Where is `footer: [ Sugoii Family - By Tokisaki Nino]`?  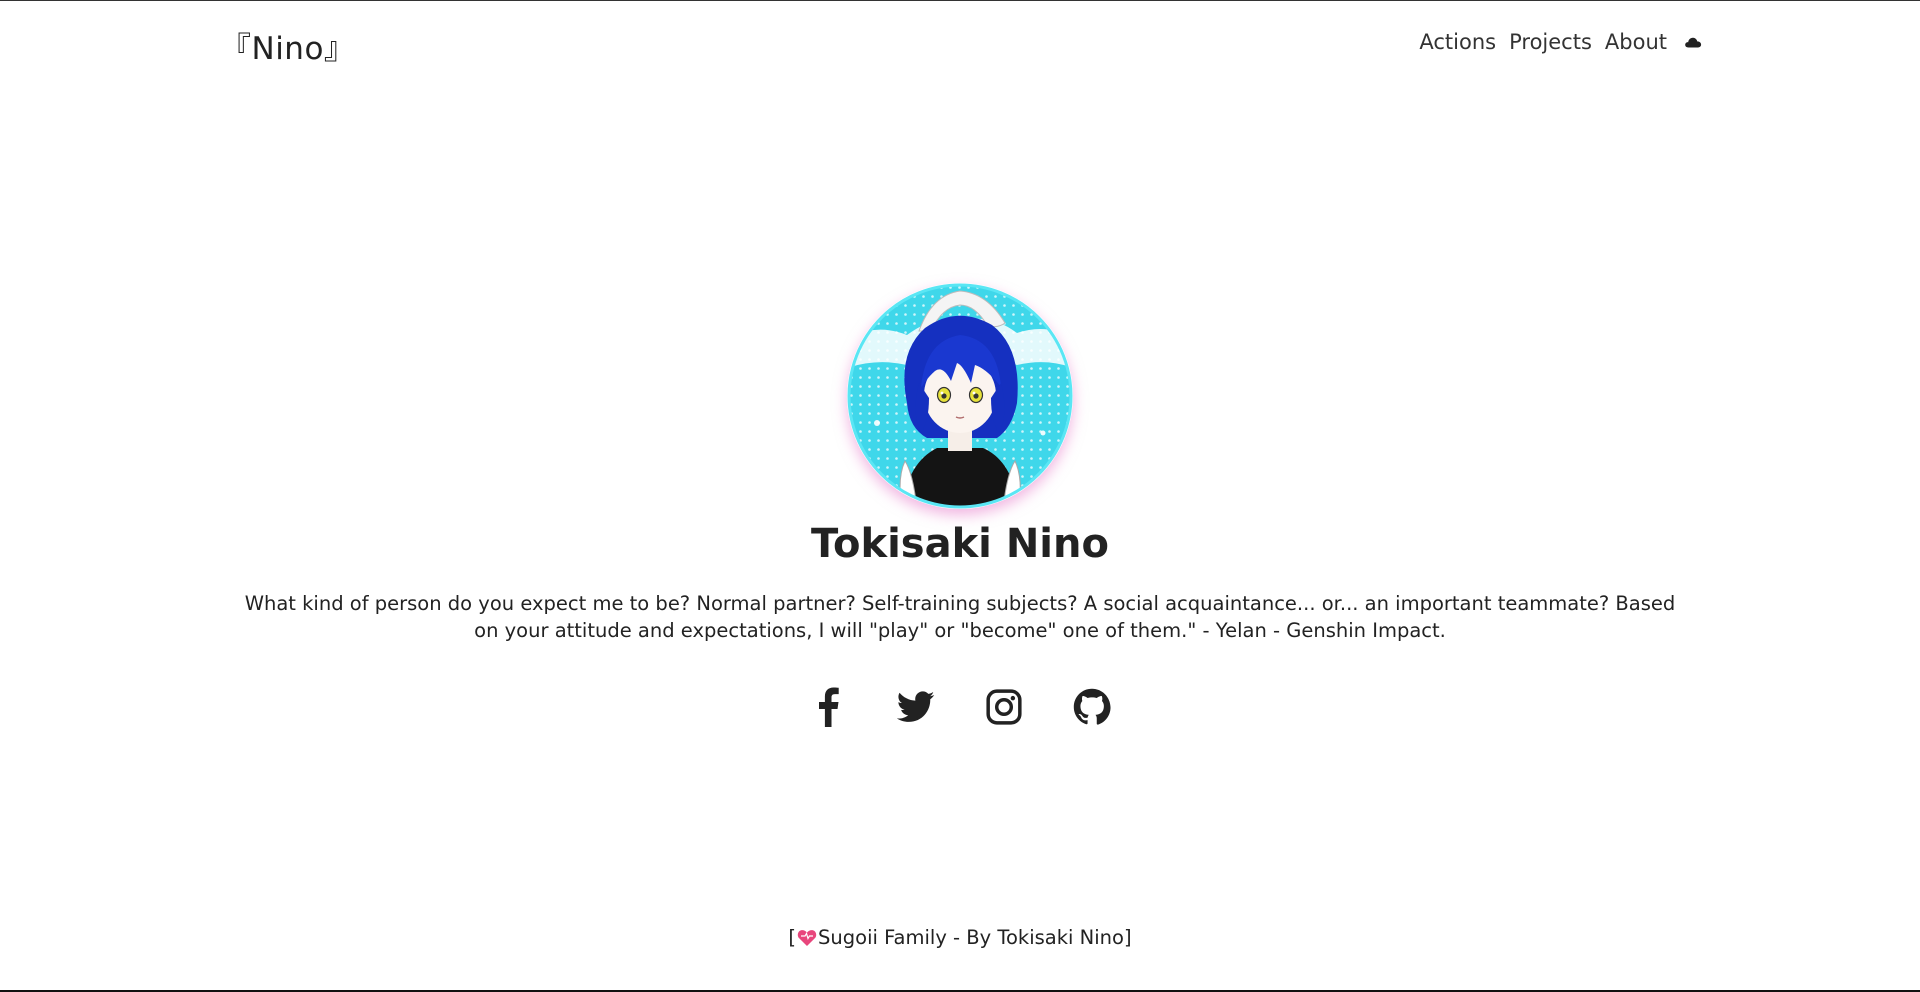 footer: [ Sugoii Family - By Tokisaki Nino] is located at coordinates (960, 939).